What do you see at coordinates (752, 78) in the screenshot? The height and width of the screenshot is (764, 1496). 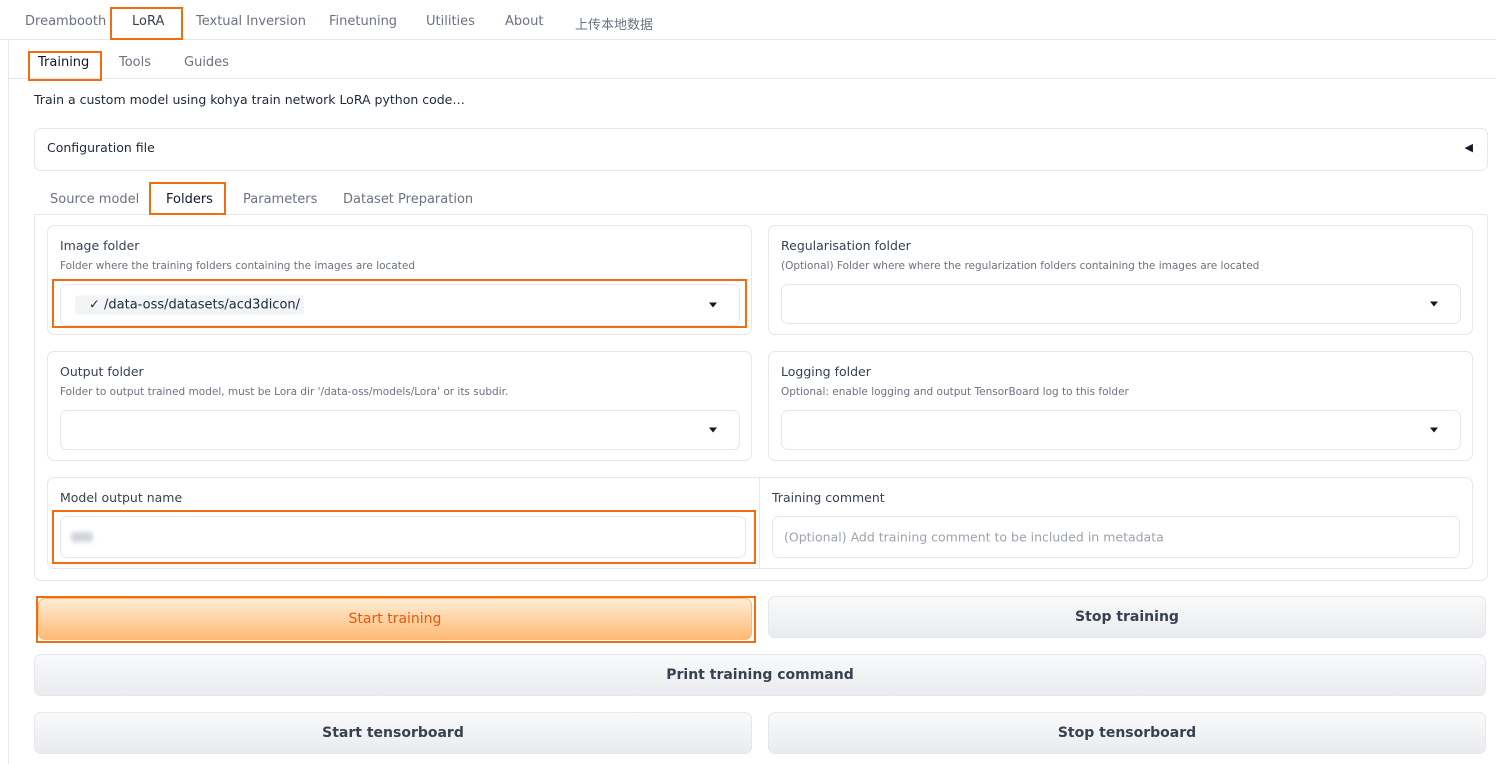 I see `sub-tab-divider` at bounding box center [752, 78].